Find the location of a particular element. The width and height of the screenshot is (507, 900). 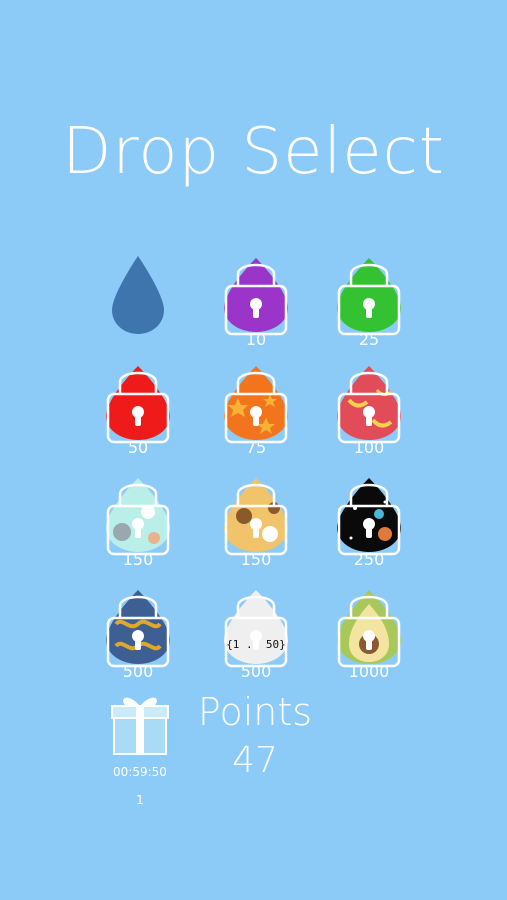

drop-price: 50 is located at coordinates (138, 447).